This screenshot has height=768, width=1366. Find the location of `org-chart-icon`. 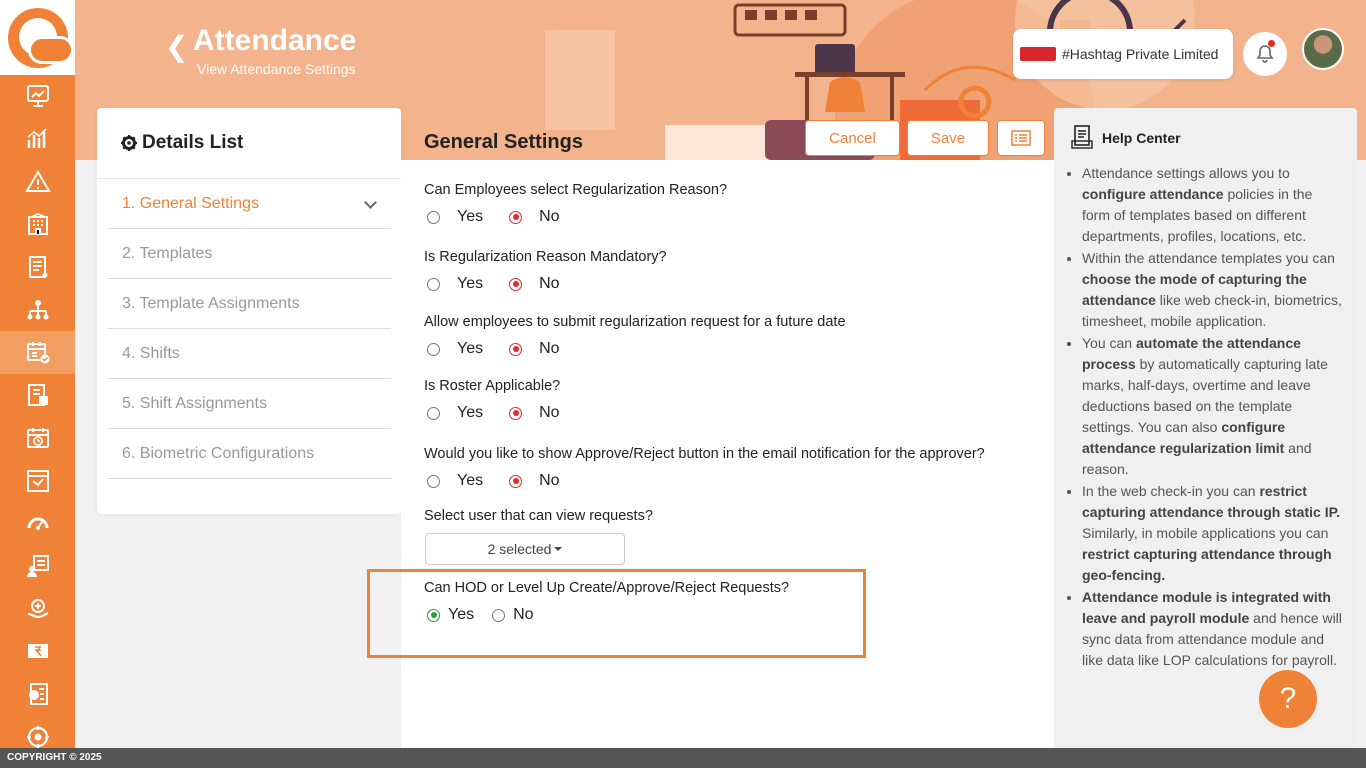

org-chart-icon is located at coordinates (37, 309).